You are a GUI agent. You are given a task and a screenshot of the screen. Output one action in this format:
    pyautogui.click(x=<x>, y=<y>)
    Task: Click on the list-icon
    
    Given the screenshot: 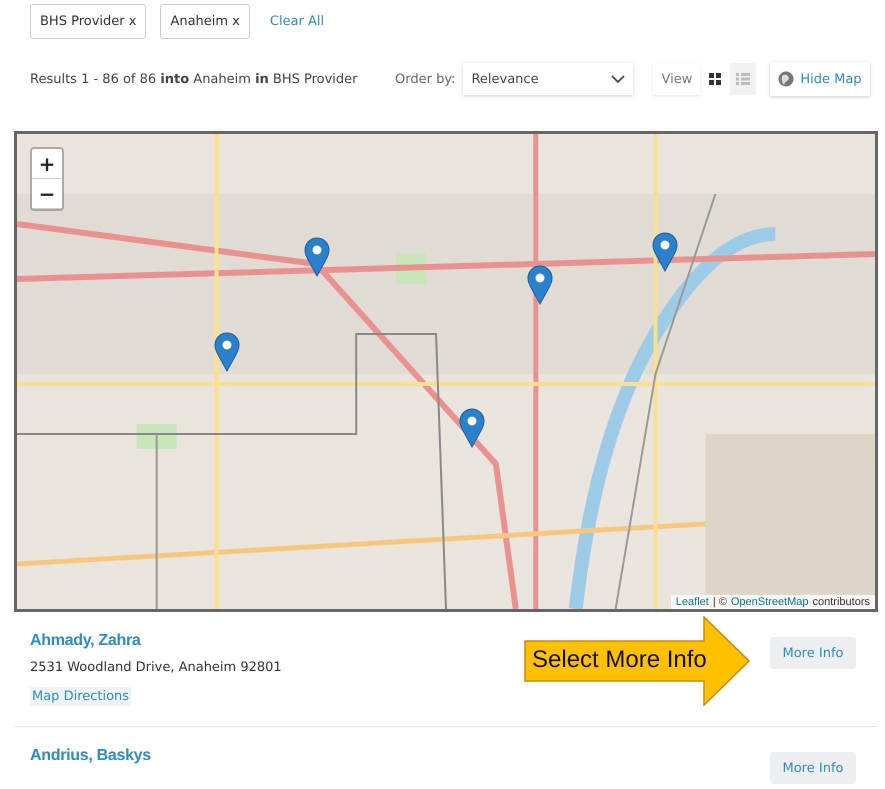 What is the action you would take?
    pyautogui.click(x=743, y=79)
    